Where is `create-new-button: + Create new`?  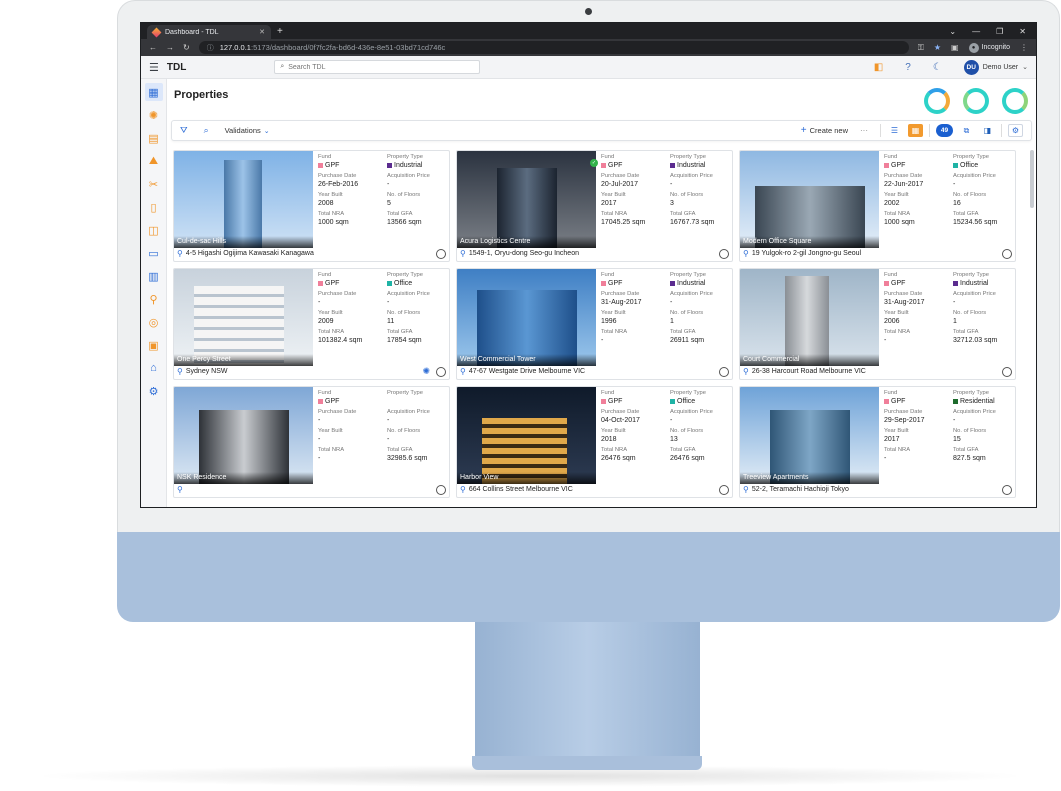
create-new-button: + Create new is located at coordinates (824, 130).